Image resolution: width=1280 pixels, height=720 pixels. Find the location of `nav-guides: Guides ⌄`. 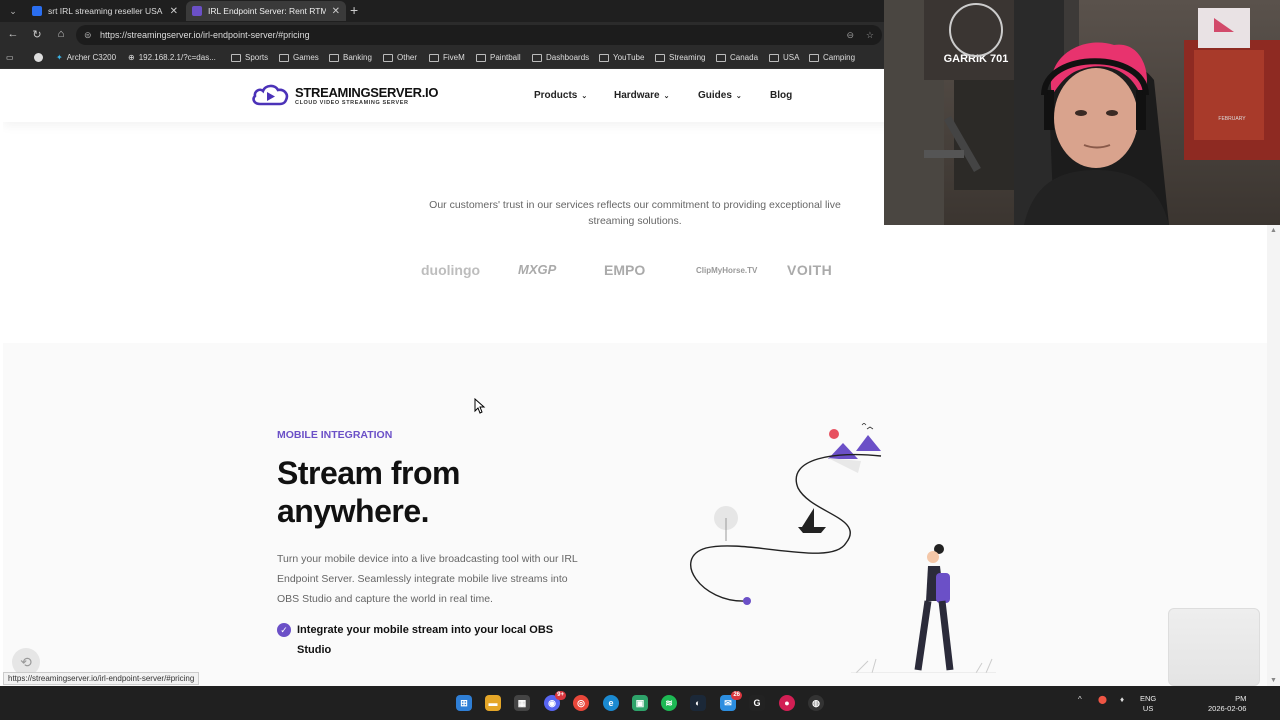

nav-guides: Guides ⌄ is located at coordinates (720, 95).